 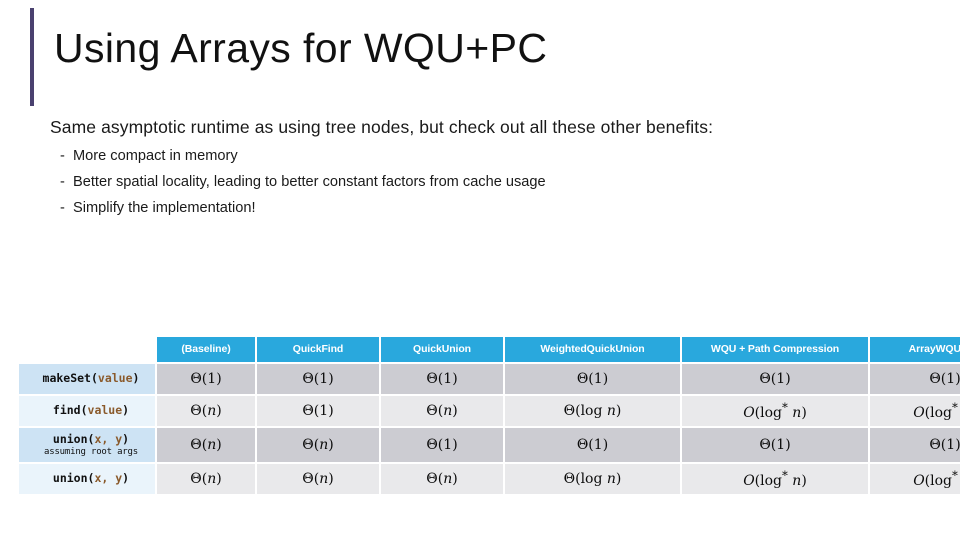 I want to click on row-sublabel: assuming root args, so click(x=91, y=451).